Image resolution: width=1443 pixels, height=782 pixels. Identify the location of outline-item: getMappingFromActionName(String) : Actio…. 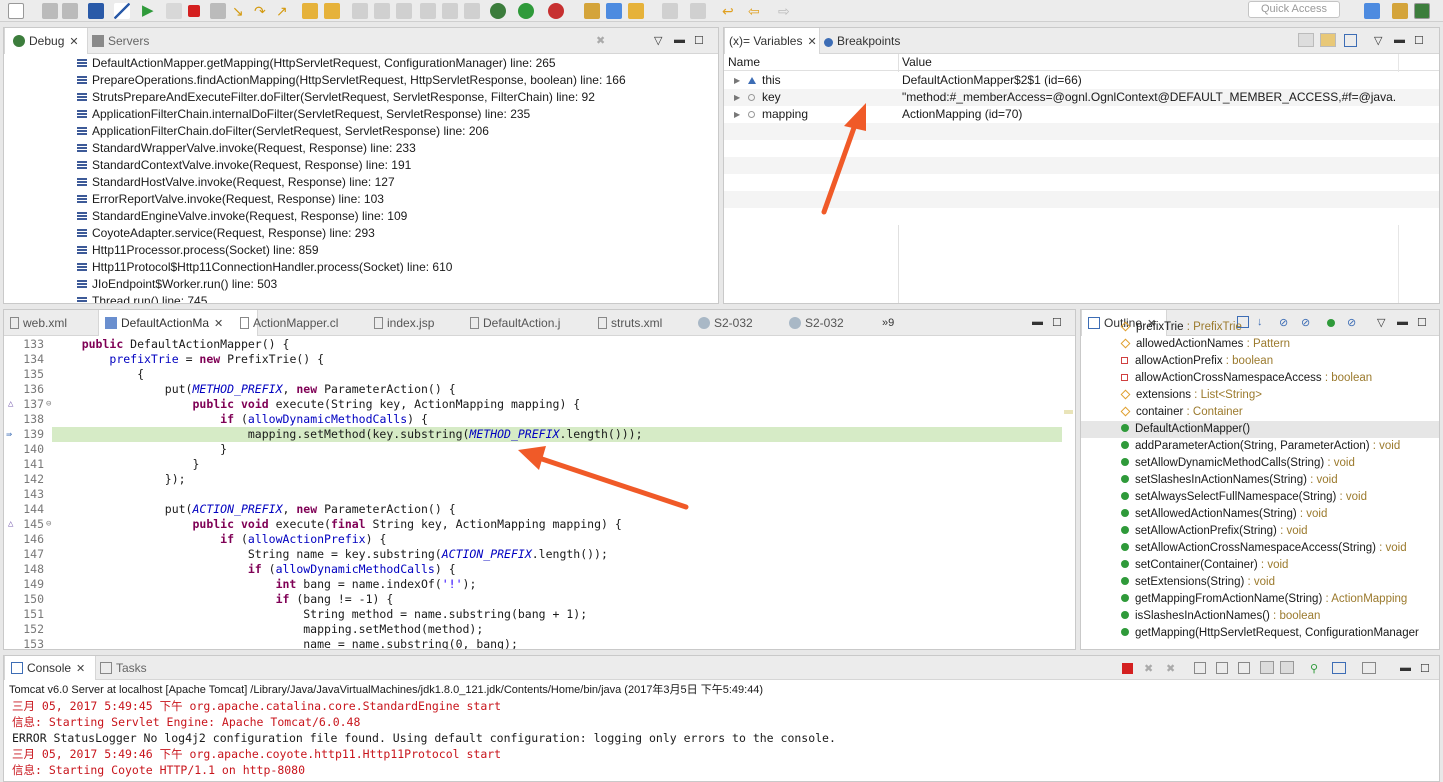
(1260, 599).